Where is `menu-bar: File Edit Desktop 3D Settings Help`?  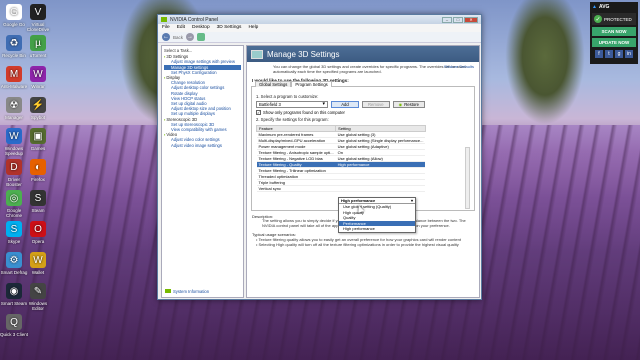 menu-bar: File Edit Desktop 3D Settings Help is located at coordinates (319, 28).